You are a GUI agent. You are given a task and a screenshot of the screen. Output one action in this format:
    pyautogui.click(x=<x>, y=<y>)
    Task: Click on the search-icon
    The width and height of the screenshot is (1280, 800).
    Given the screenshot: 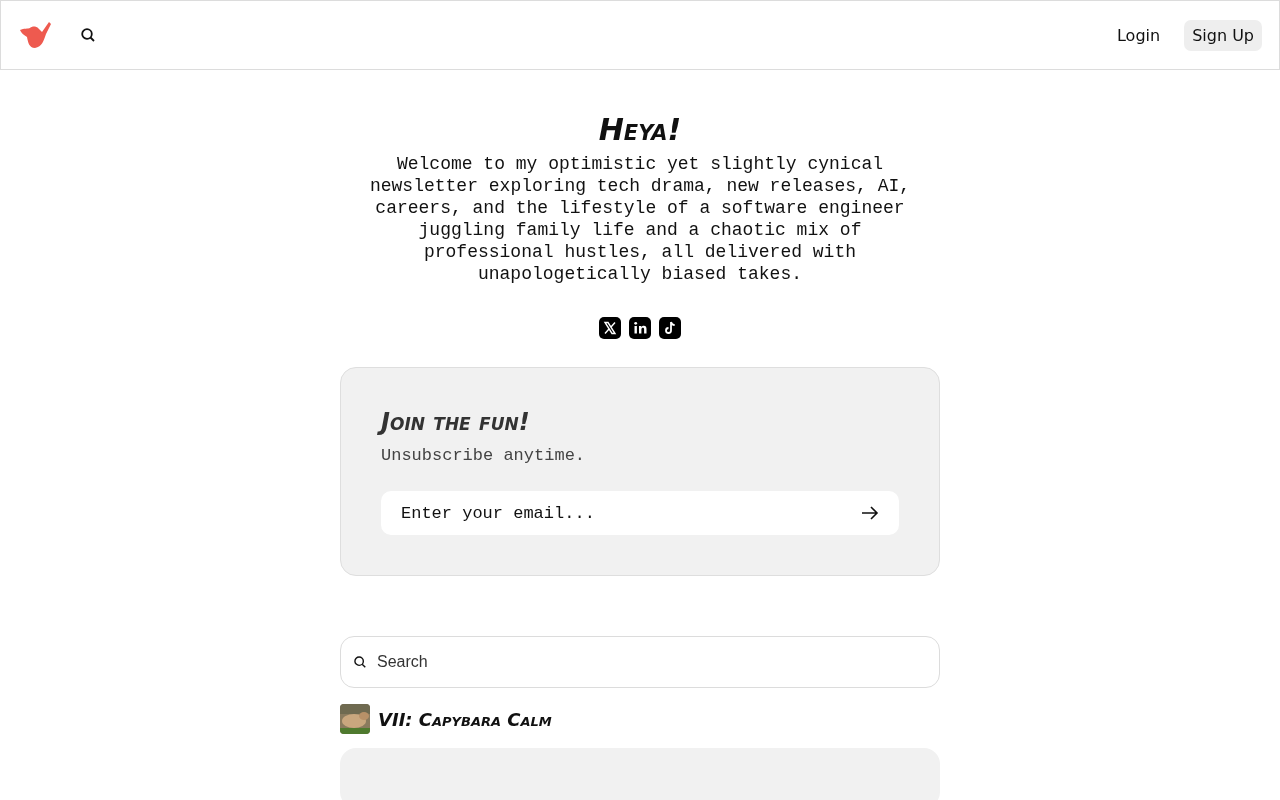 What is the action you would take?
    pyautogui.click(x=88, y=35)
    